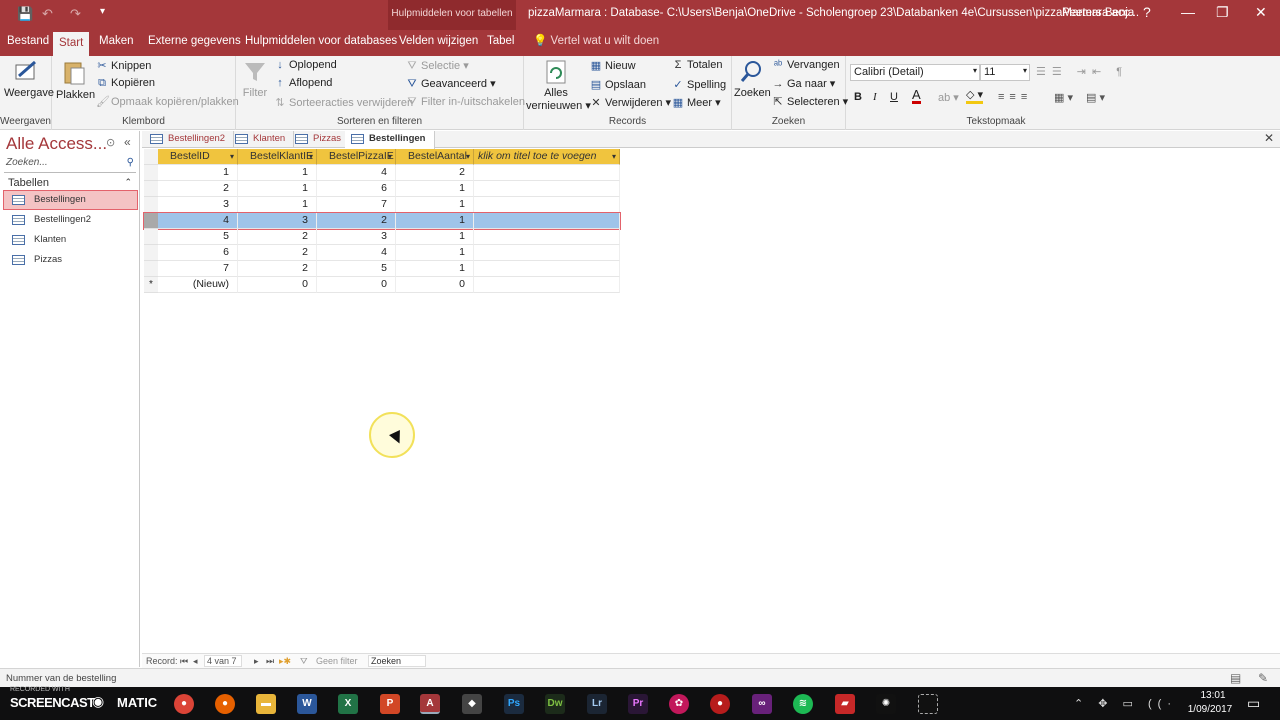  Describe the element at coordinates (184, 661) in the screenshot. I see `first-record-button: ⏮` at that location.